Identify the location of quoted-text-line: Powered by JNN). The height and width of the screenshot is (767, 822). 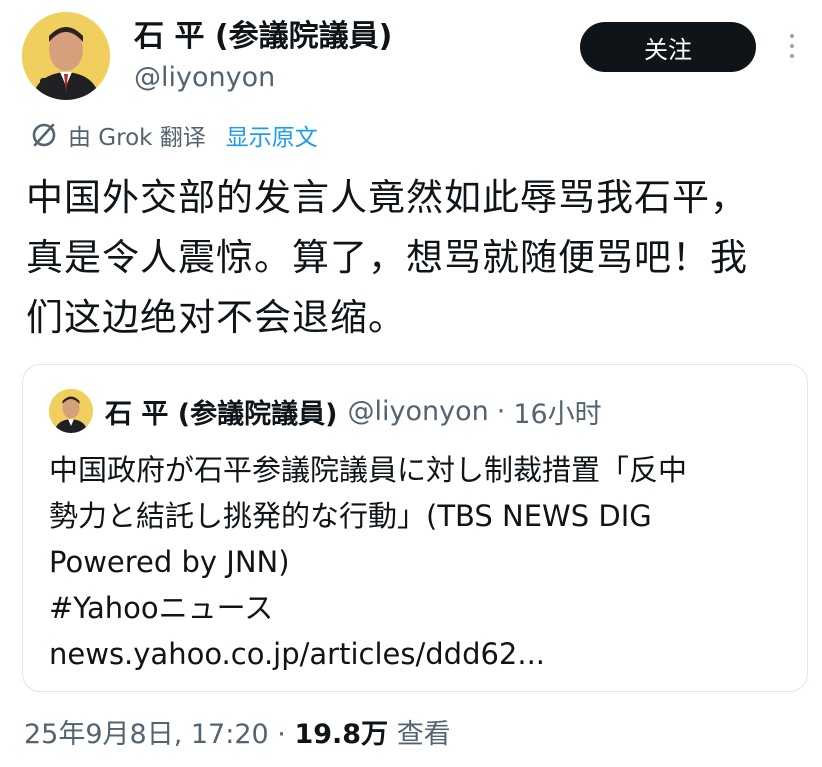
(169, 562).